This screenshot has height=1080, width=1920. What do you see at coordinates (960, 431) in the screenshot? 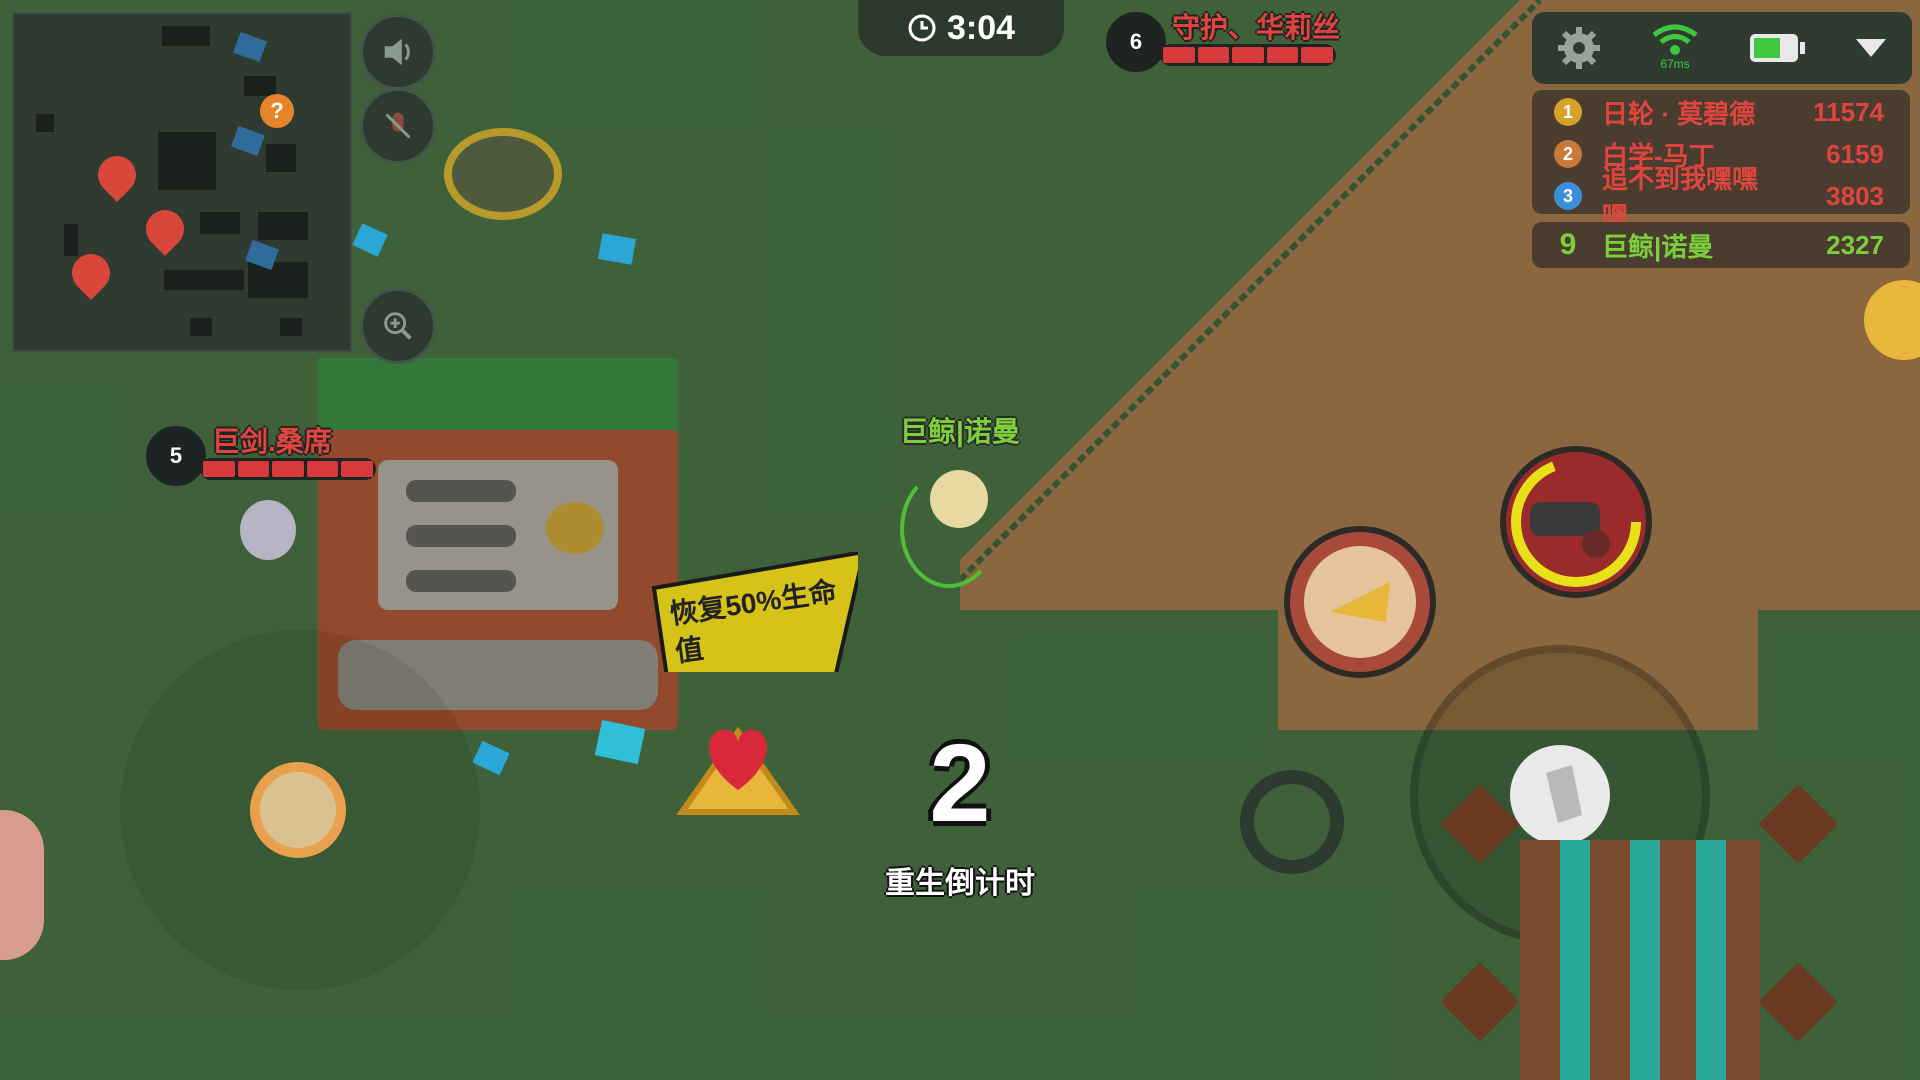
I see `player-name-label: 巨鲸|诺曼` at bounding box center [960, 431].